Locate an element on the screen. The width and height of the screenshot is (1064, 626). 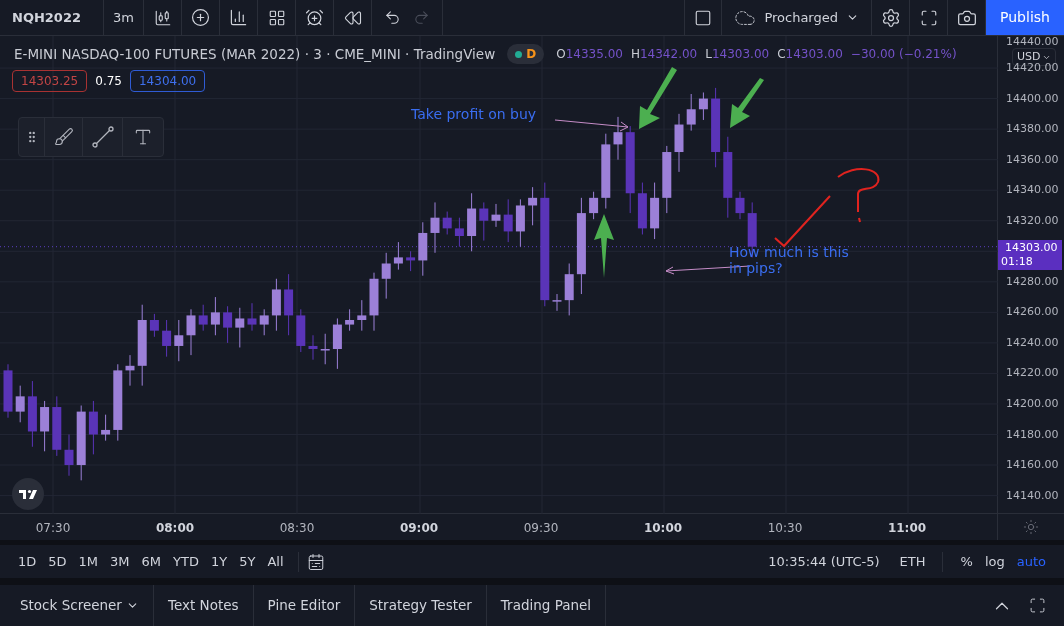
line-tool-icon is located at coordinates (102, 137).